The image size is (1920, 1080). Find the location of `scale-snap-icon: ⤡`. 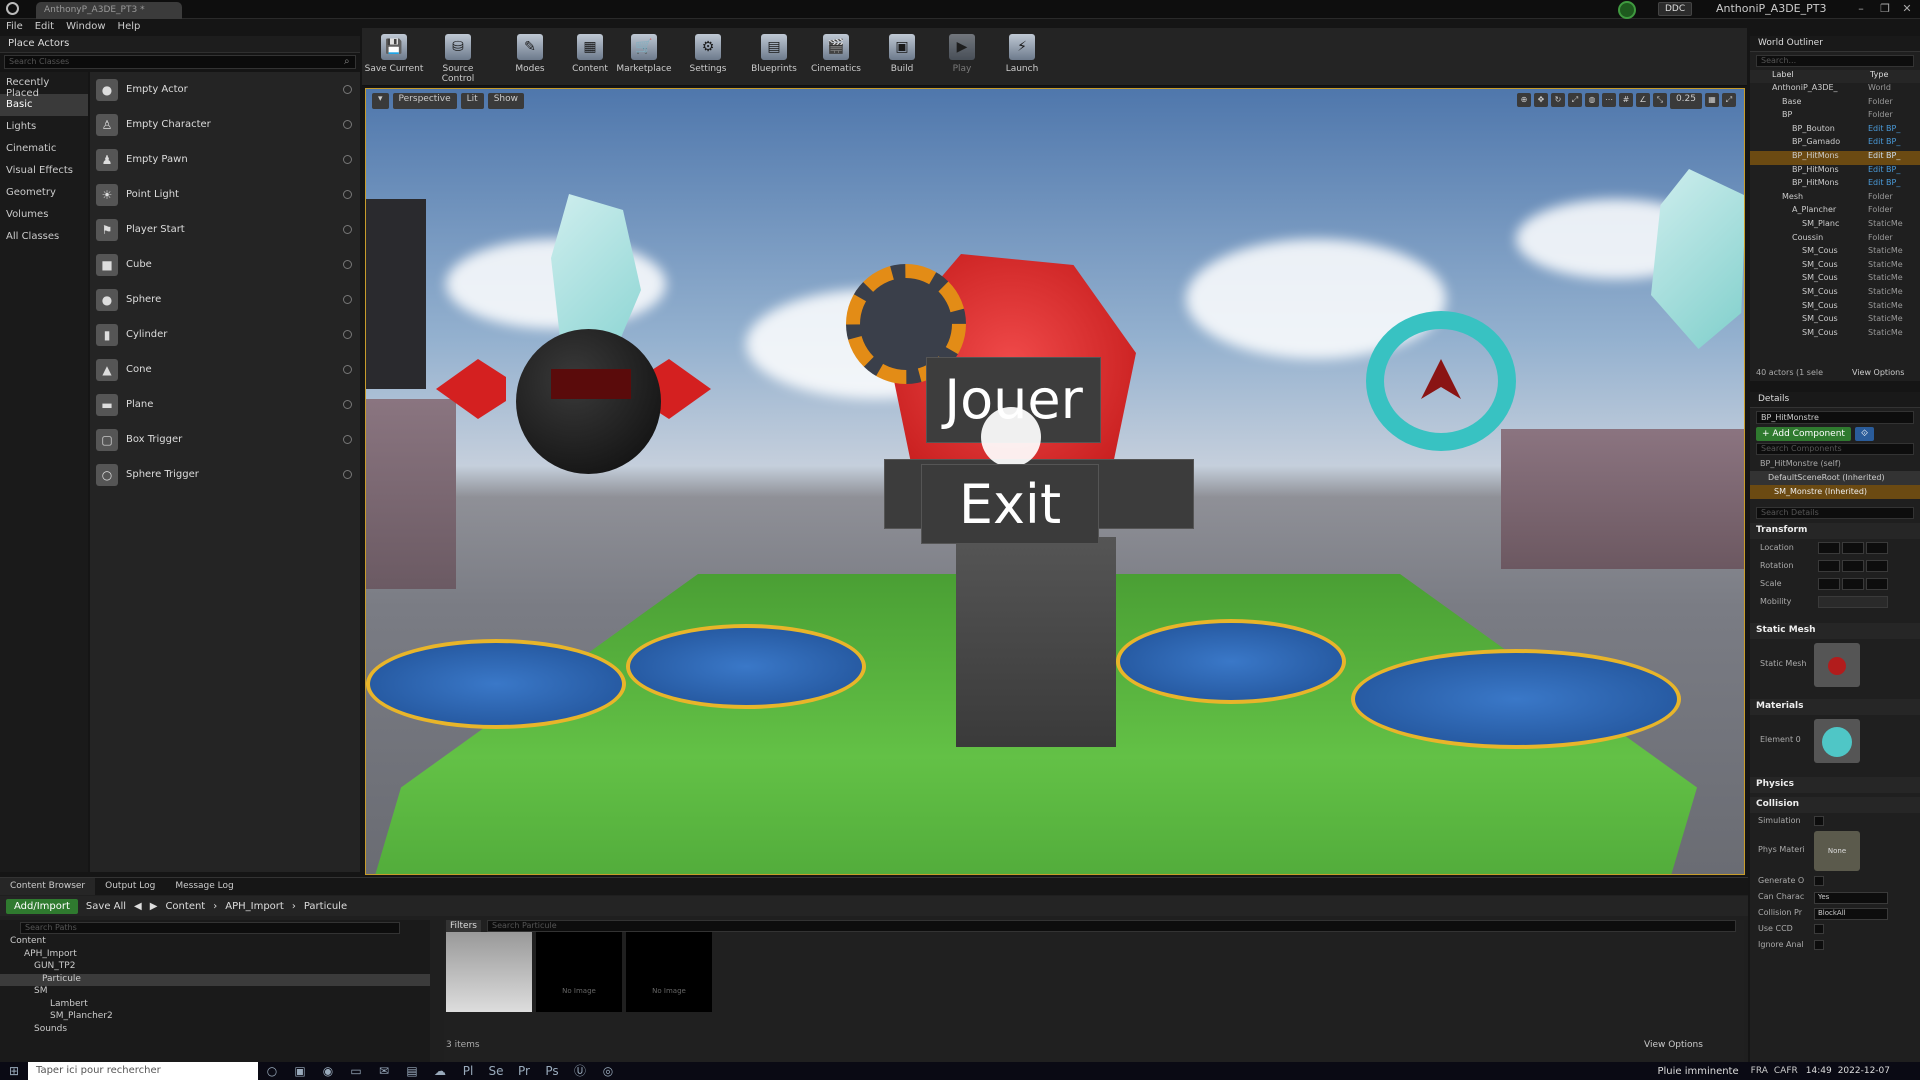

scale-snap-icon: ⤡ is located at coordinates (1659, 100).